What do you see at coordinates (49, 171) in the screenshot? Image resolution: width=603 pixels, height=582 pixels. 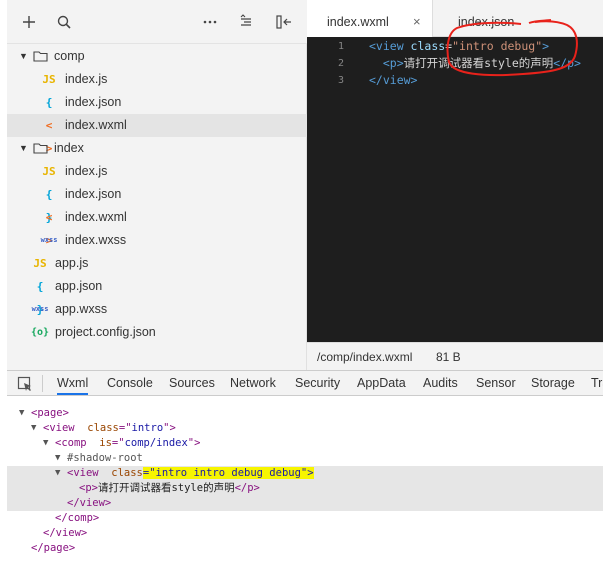 I see `js-file-icon: JS` at bounding box center [49, 171].